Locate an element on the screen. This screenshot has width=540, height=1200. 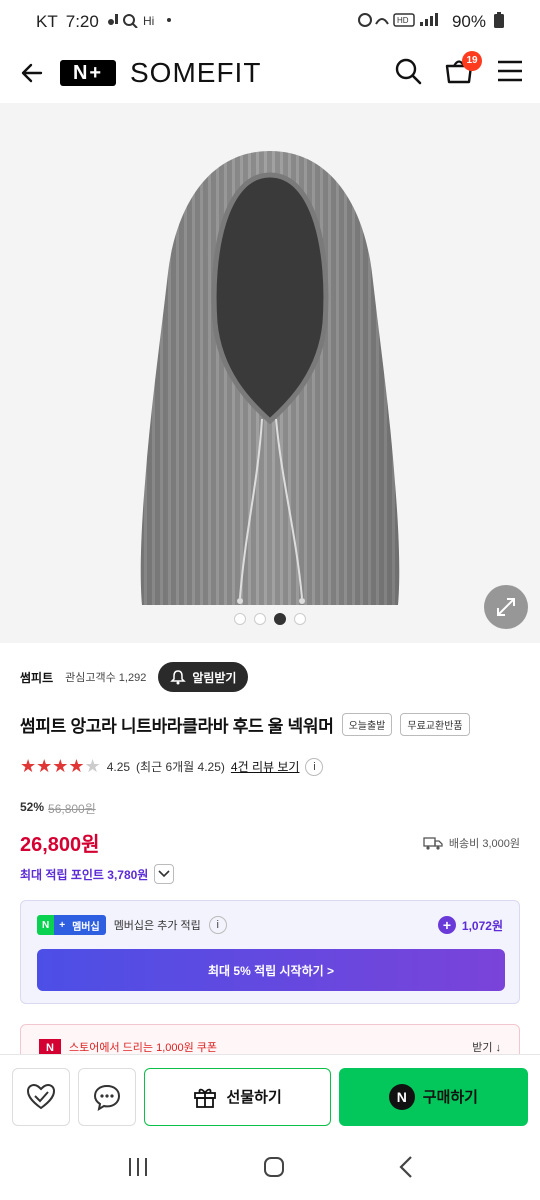
membership-info-icon: i is located at coordinates (217, 925).